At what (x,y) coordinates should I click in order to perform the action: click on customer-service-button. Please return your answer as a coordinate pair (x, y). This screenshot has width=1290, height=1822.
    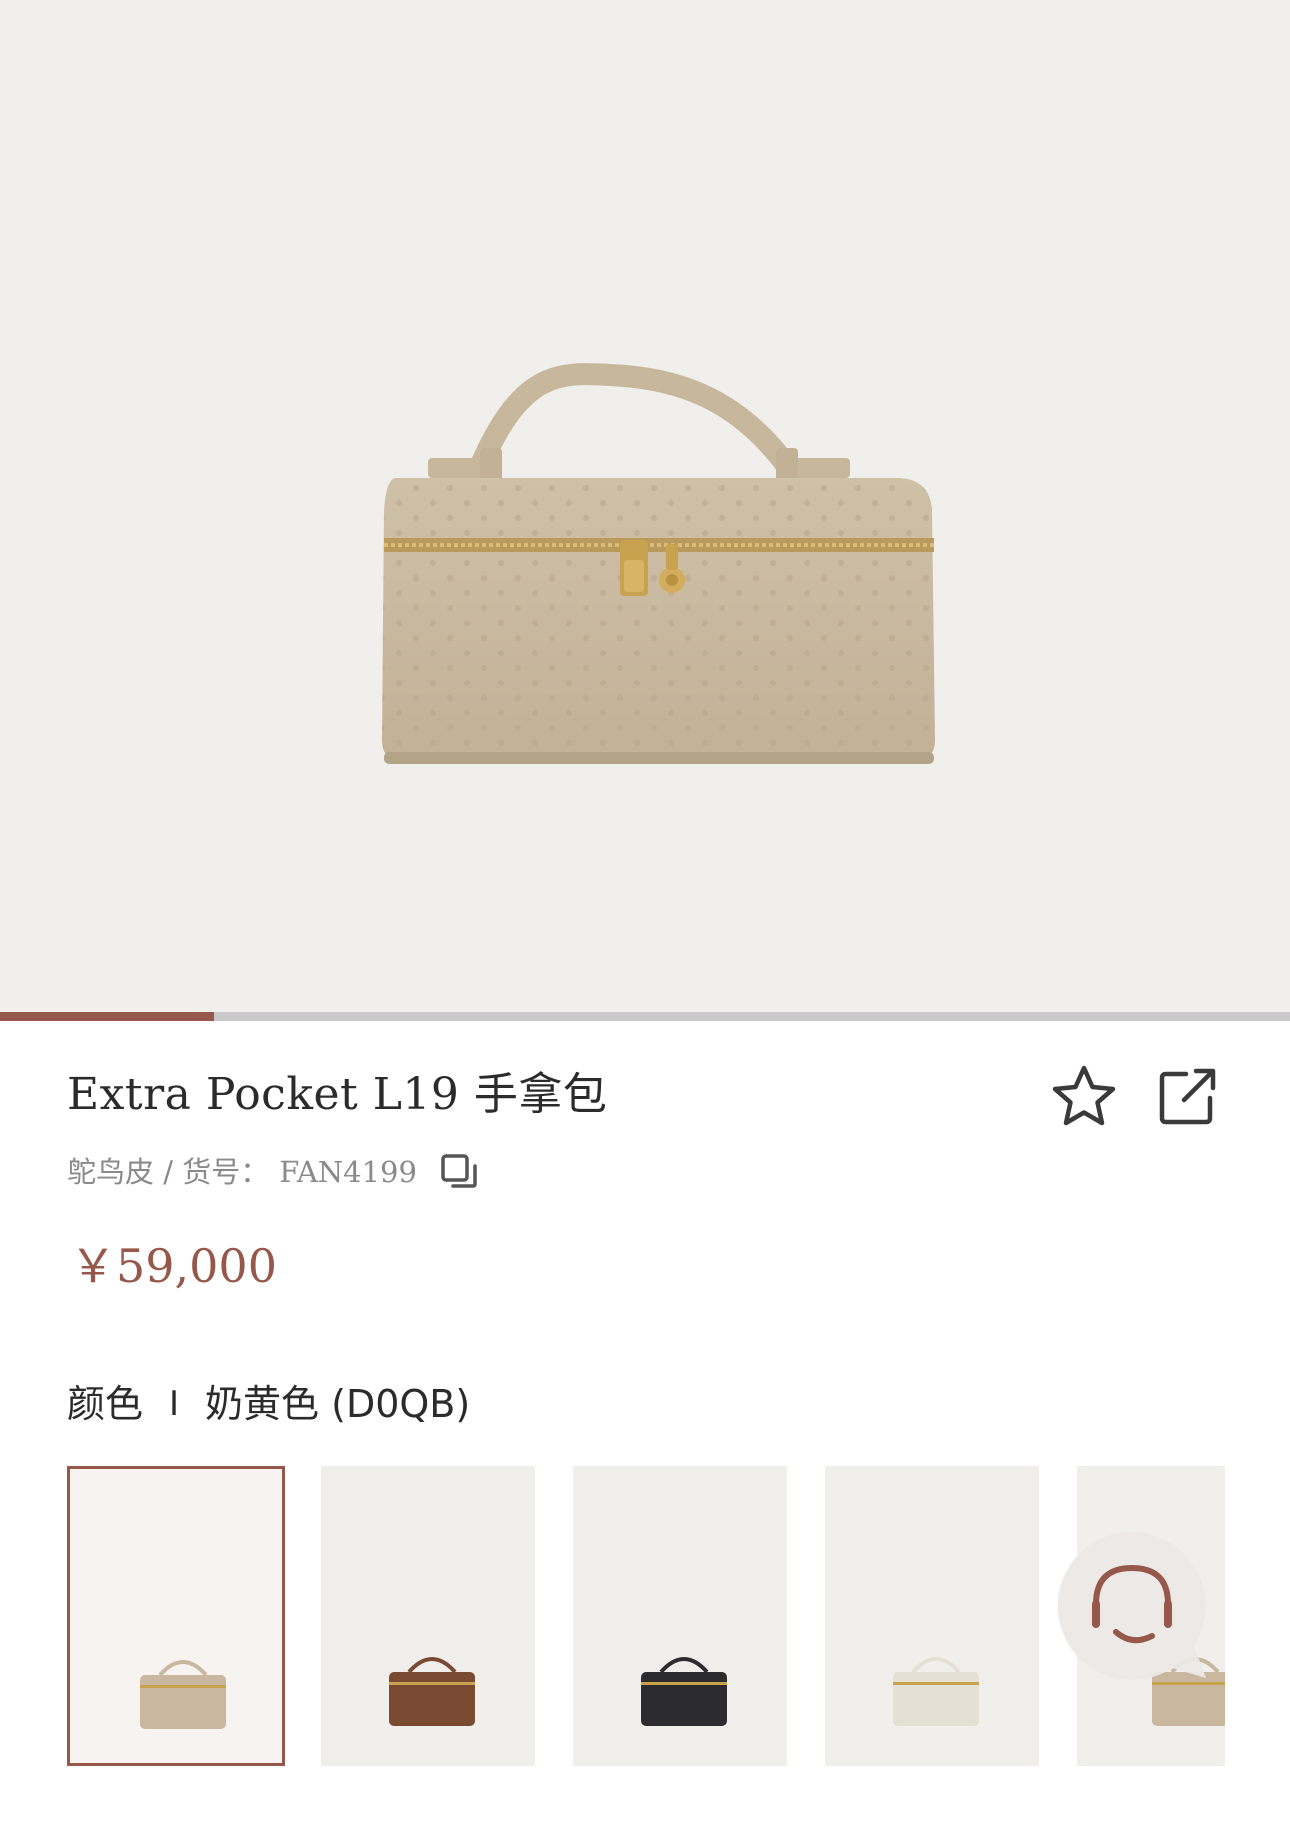
    Looking at the image, I should click on (1132, 1606).